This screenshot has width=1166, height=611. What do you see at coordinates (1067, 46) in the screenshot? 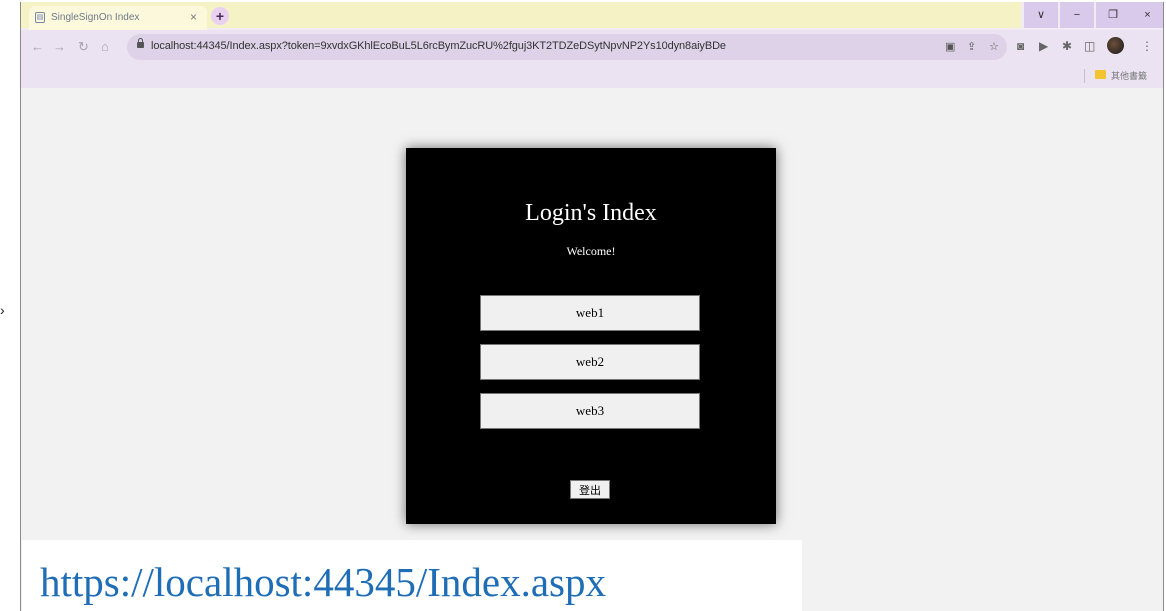
I see `extensions-icon: ✱` at bounding box center [1067, 46].